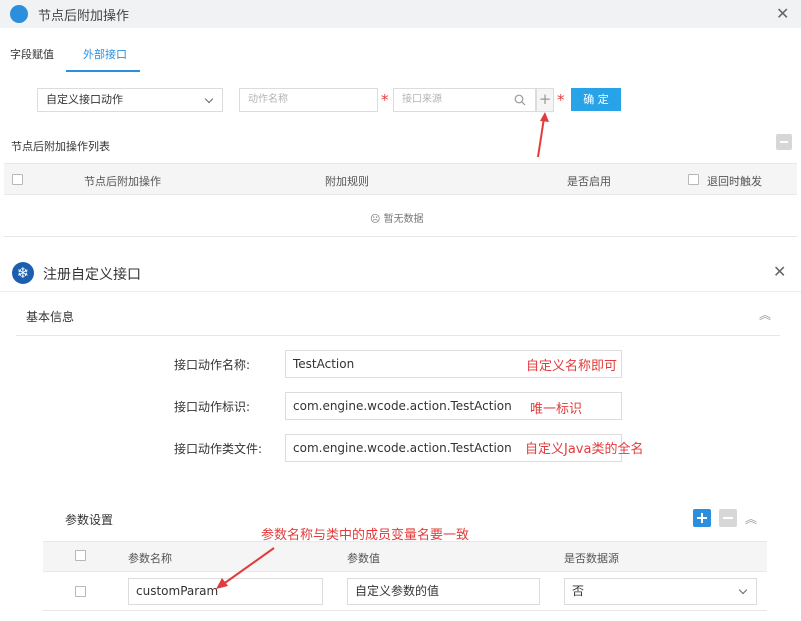 The image size is (801, 621). Describe the element at coordinates (765, 314) in the screenshot. I see `collapse-basic-icon: ︽` at that location.